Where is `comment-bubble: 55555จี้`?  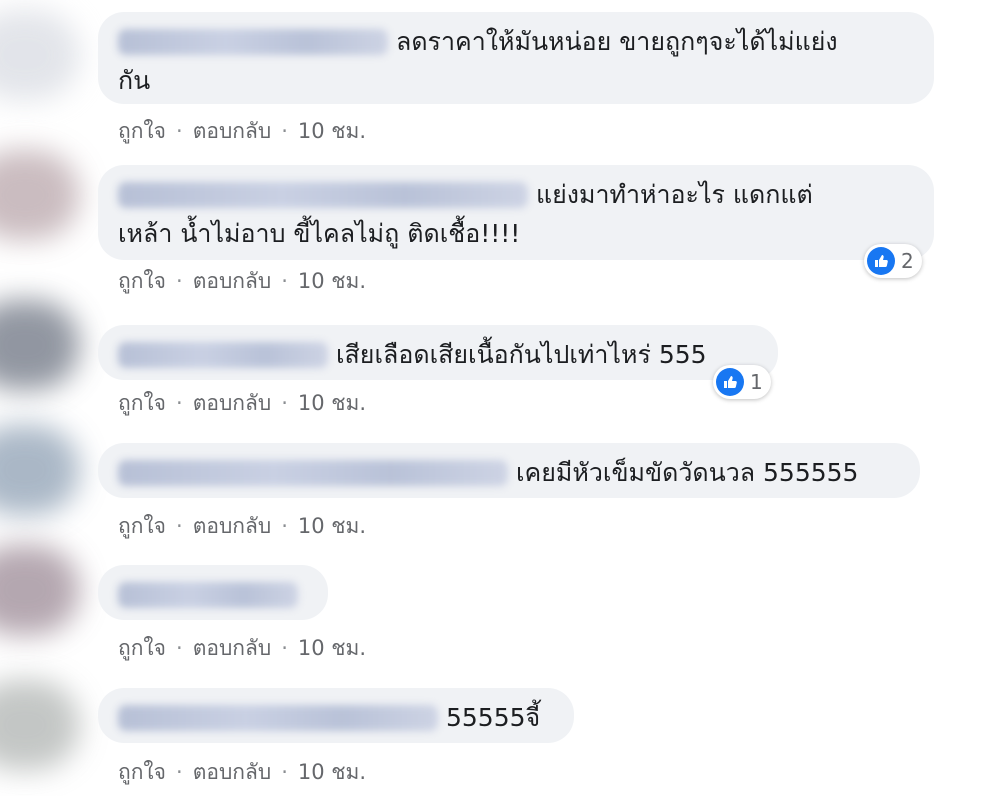 comment-bubble: 55555จี้ is located at coordinates (336, 715).